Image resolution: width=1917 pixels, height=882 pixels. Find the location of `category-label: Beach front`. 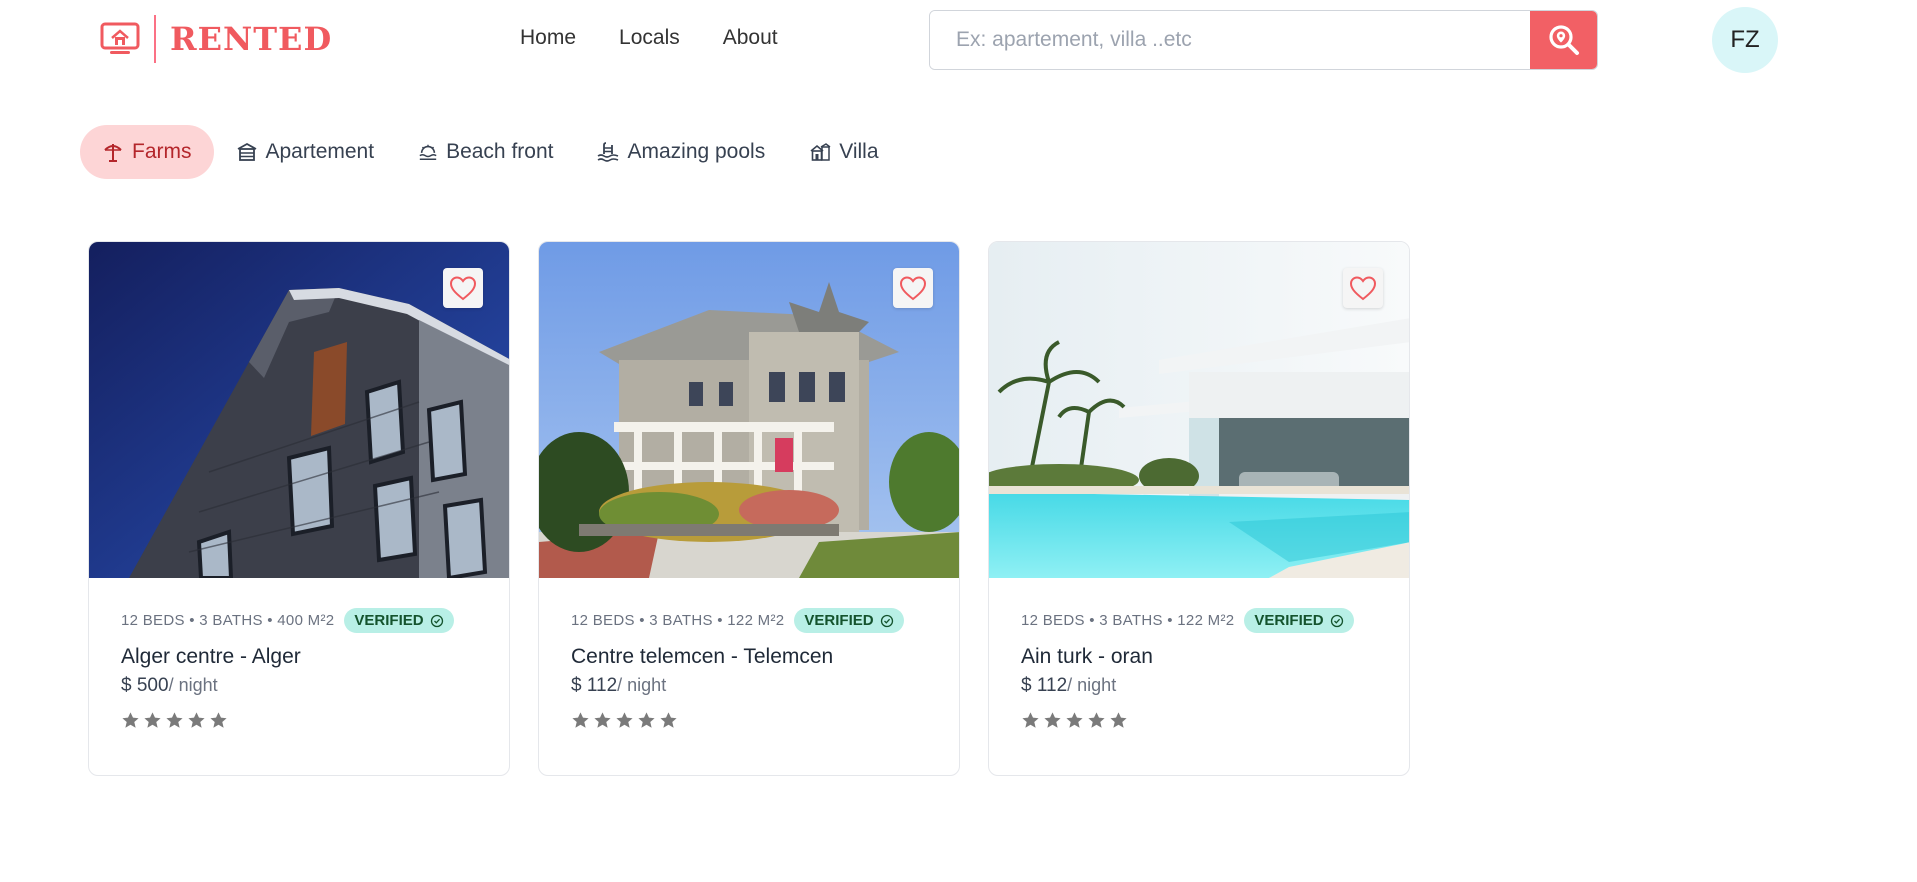

category-label: Beach front is located at coordinates (500, 151).